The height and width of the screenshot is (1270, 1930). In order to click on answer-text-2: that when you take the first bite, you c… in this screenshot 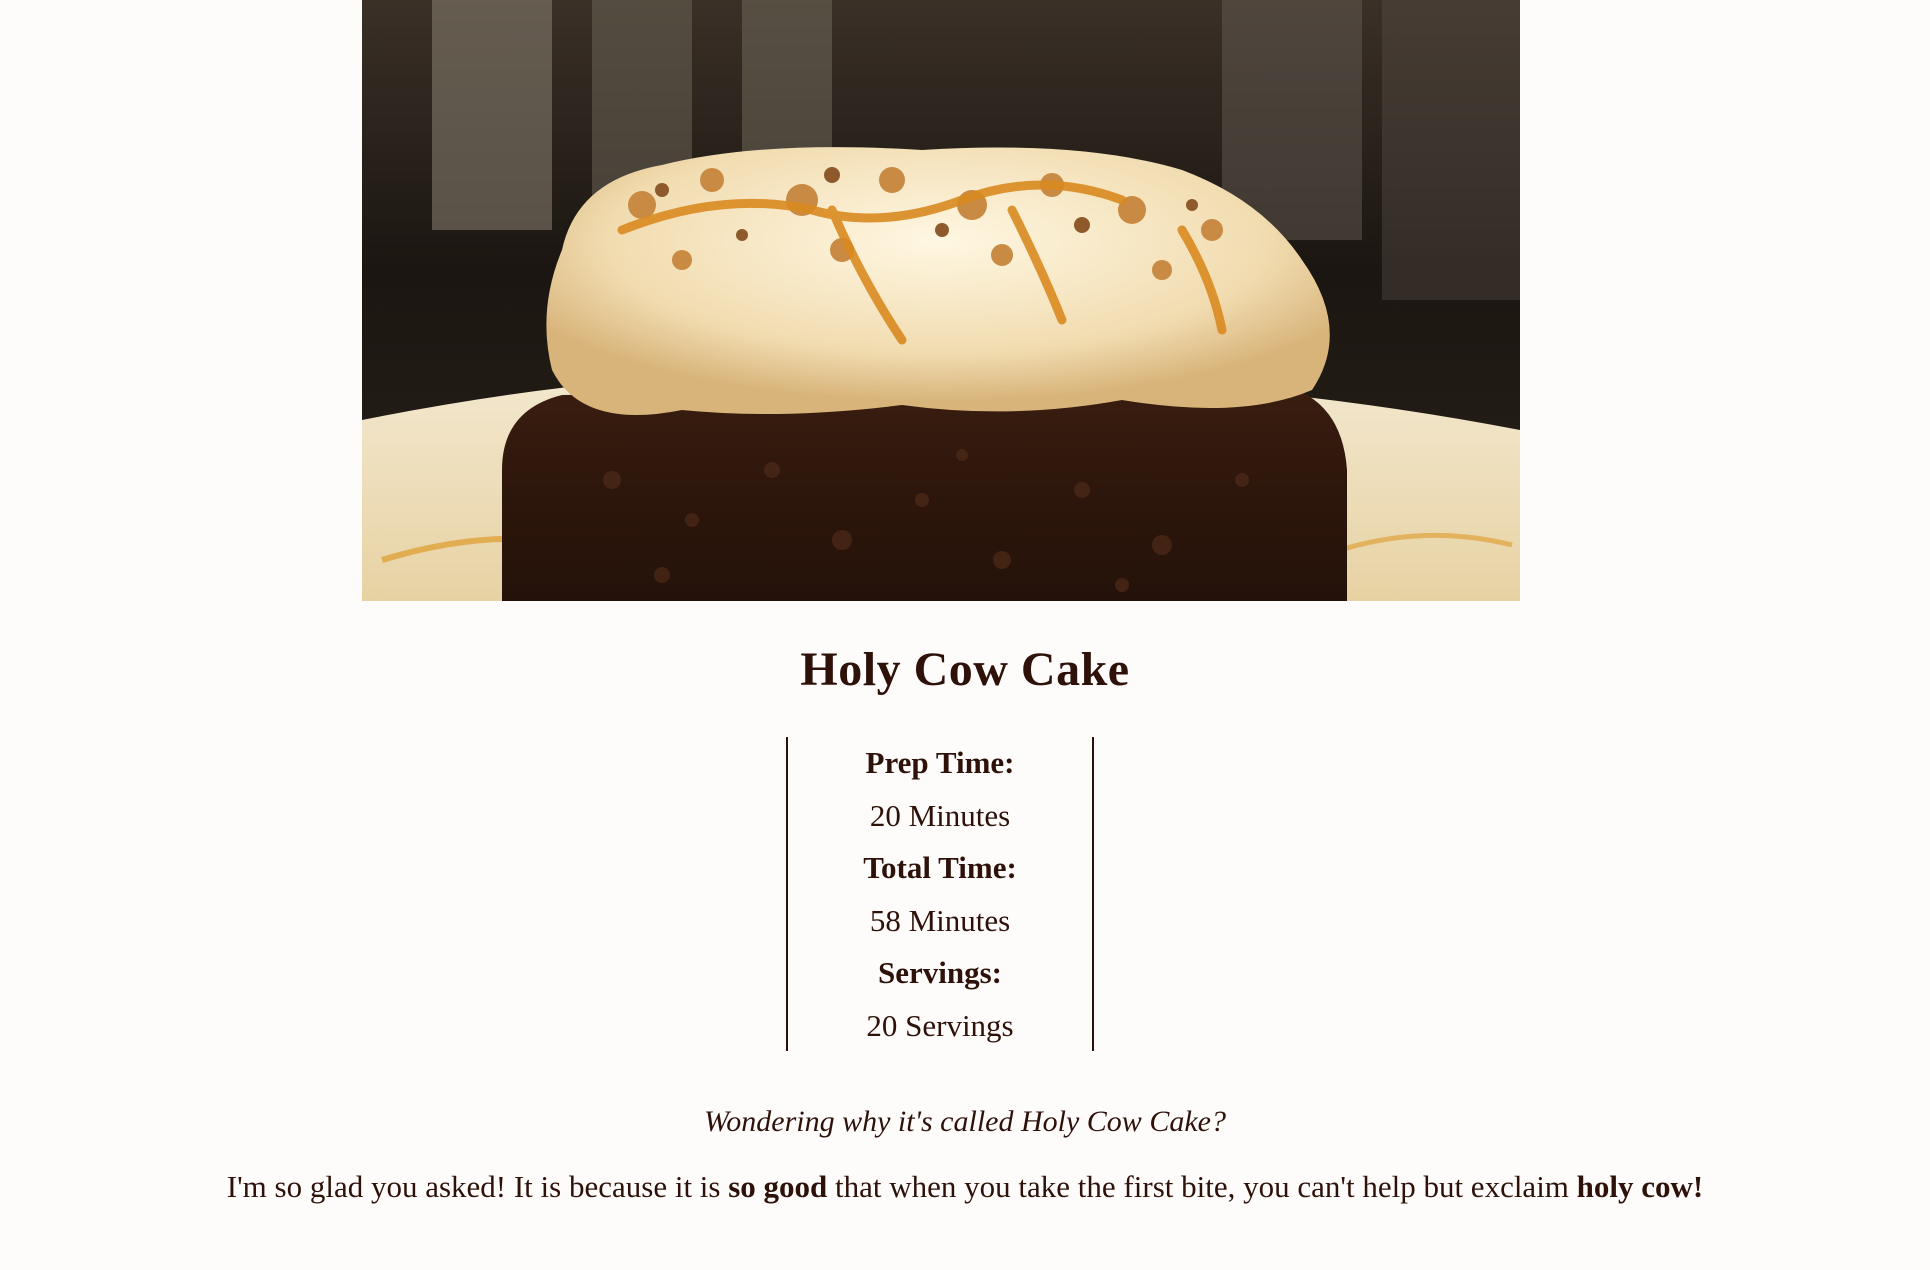, I will do `click(1202, 1186)`.